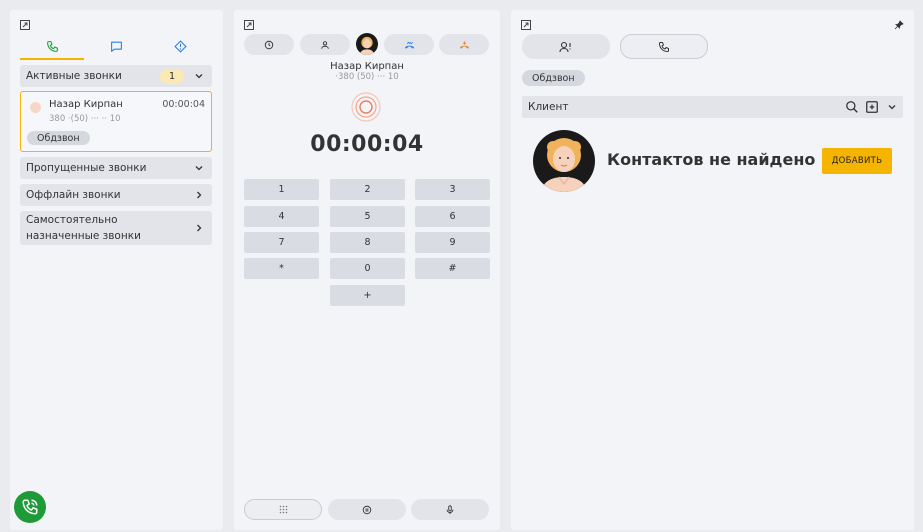  I want to click on search-icon, so click(852, 107).